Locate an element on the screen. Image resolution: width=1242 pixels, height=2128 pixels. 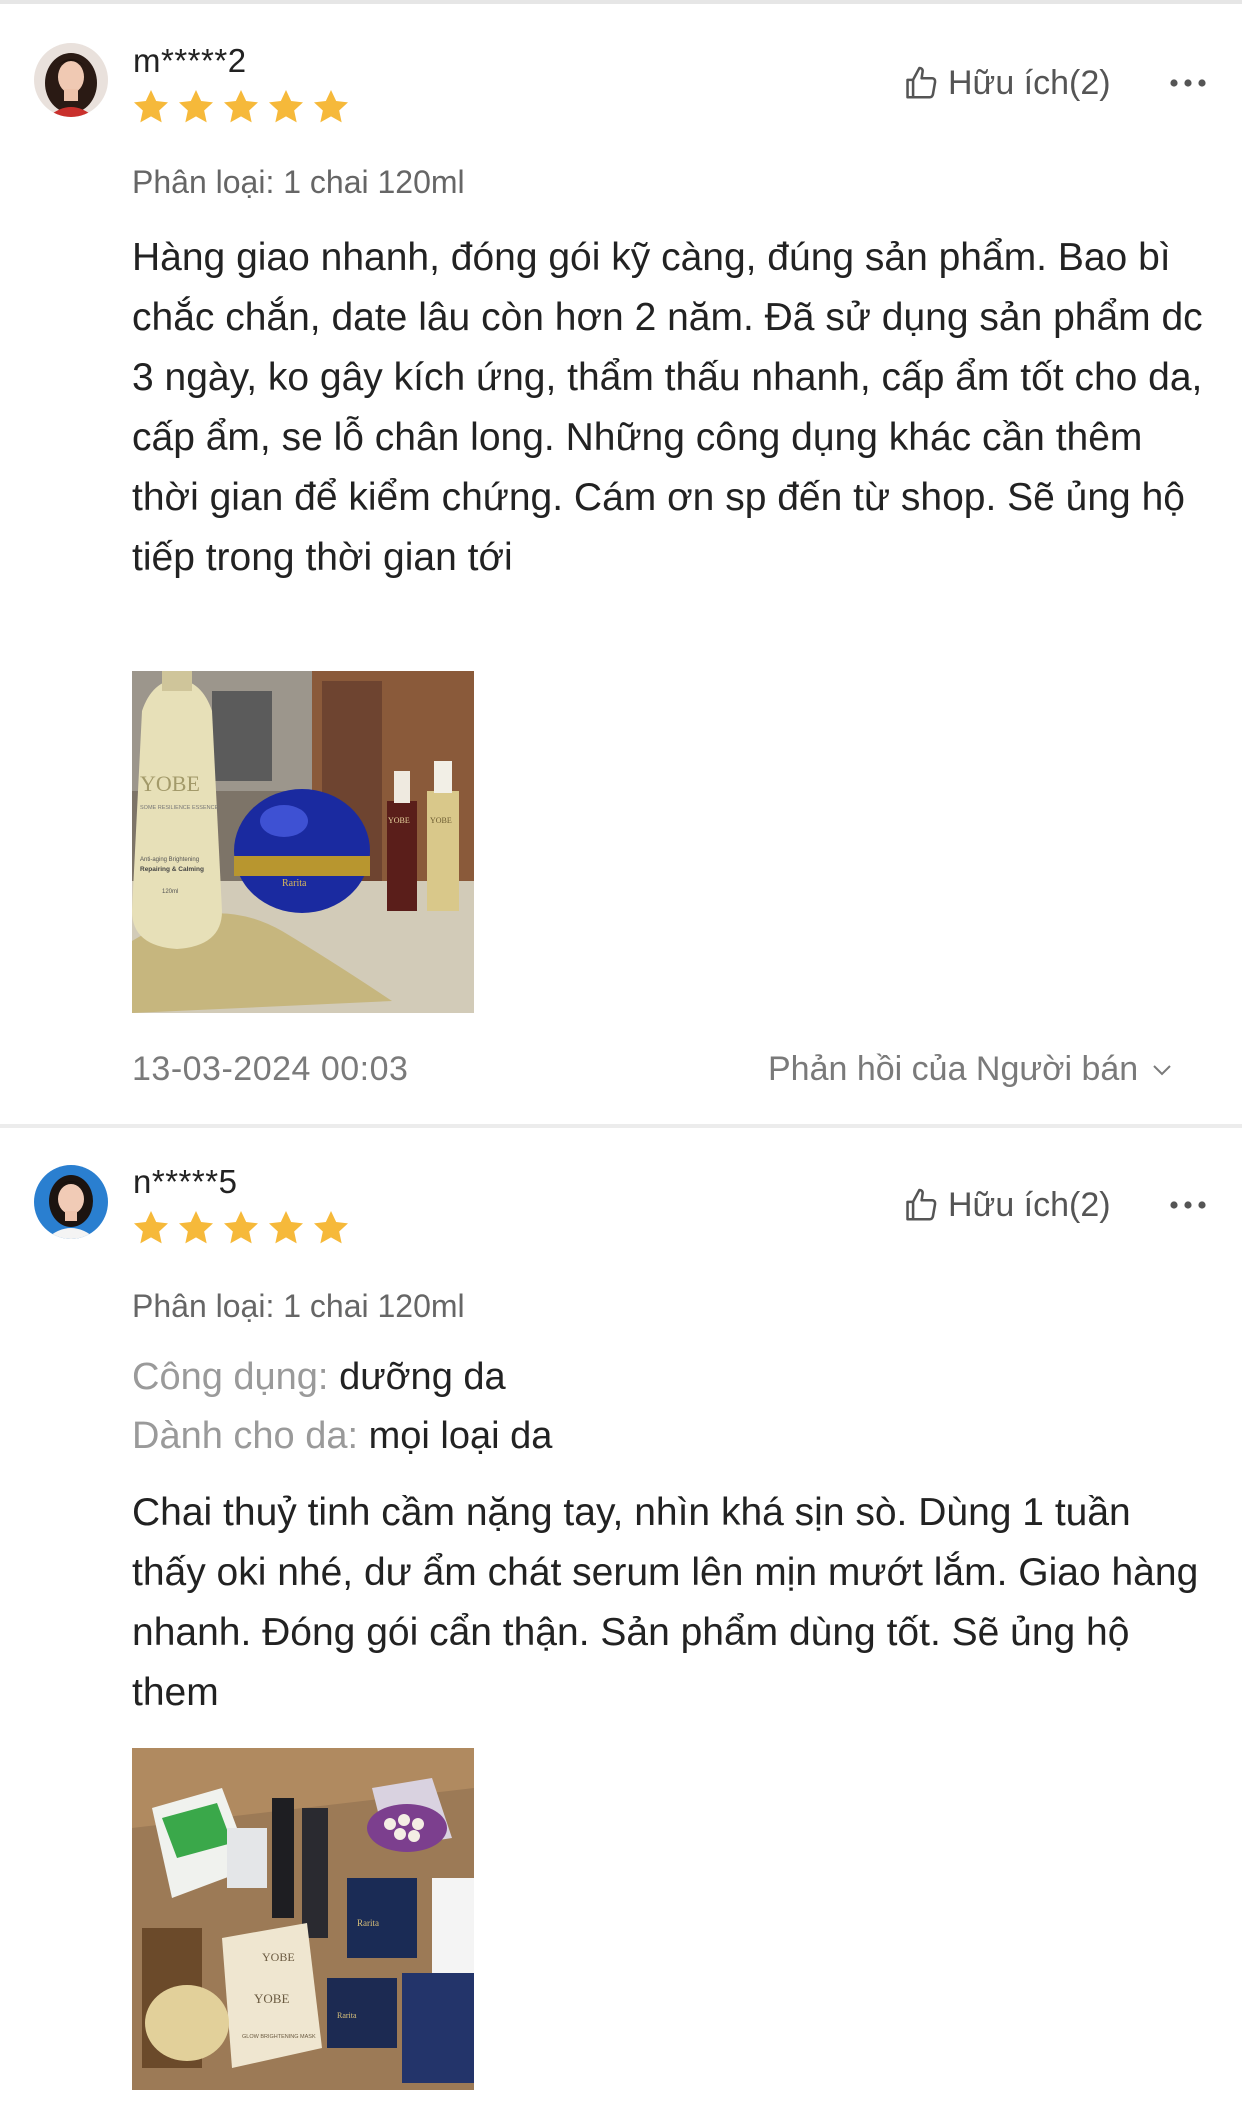
reviewer-name: n*****5 is located at coordinates (185, 1181).